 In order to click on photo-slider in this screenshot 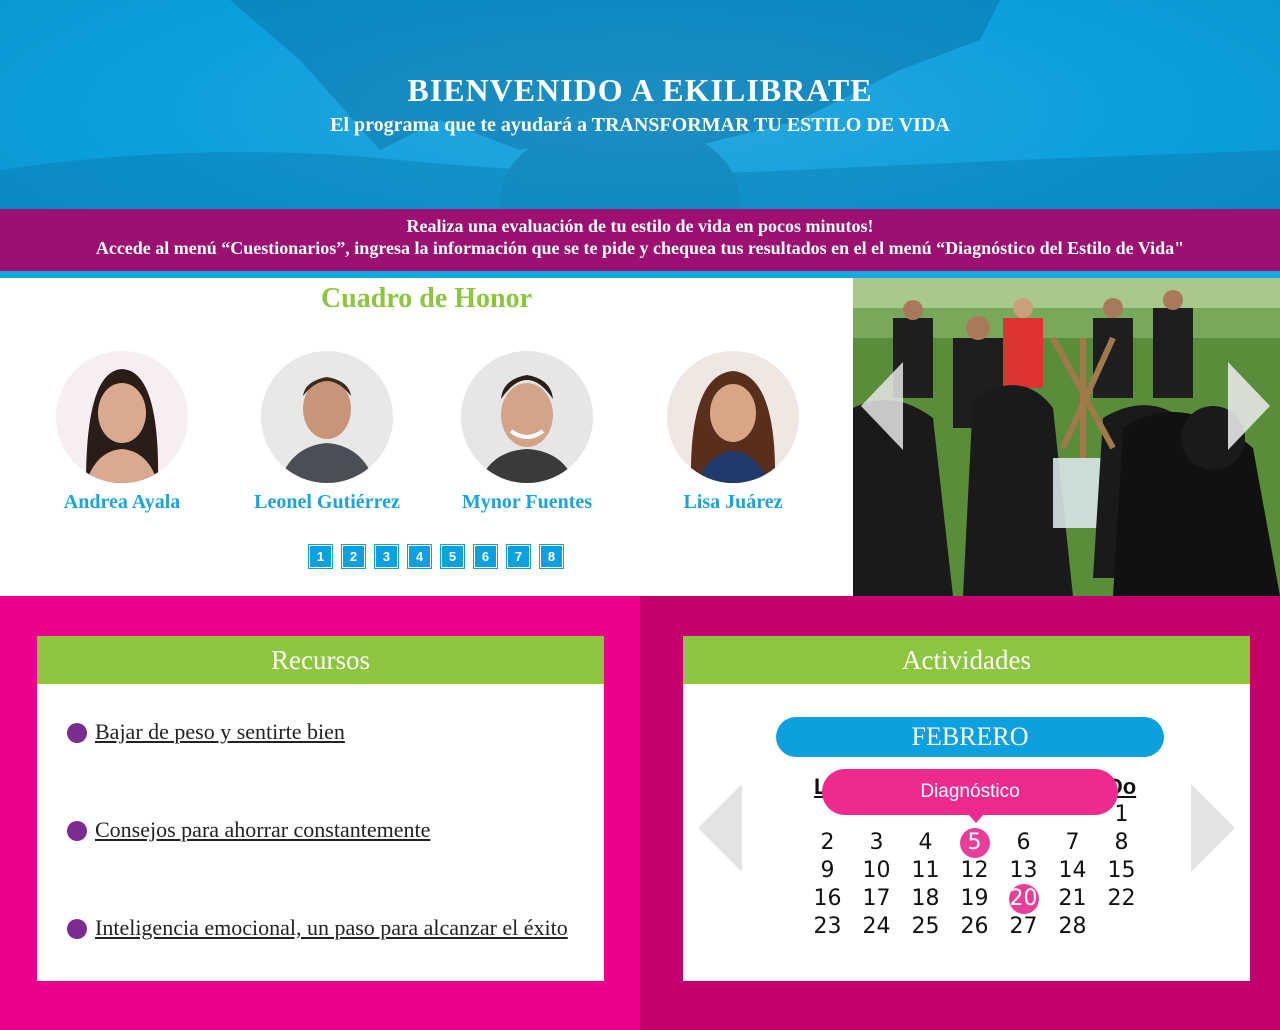, I will do `click(1066, 437)`.